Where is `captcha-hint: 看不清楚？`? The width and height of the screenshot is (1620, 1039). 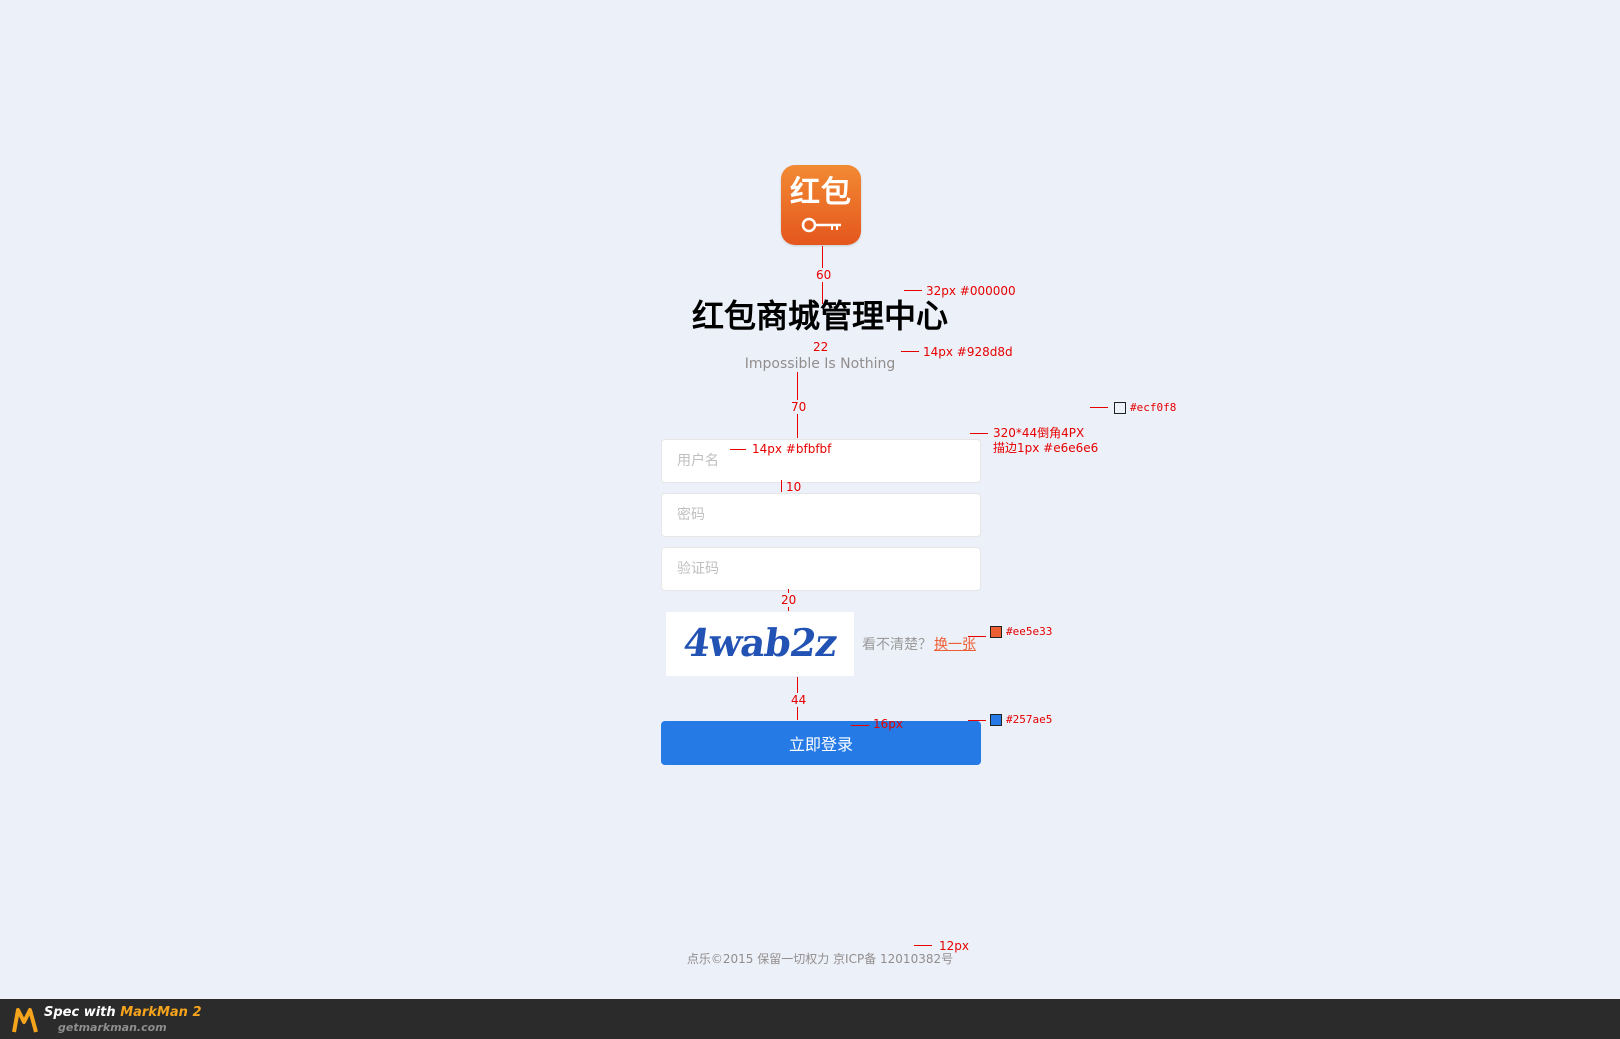
captcha-hint: 看不清楚？ is located at coordinates (897, 645).